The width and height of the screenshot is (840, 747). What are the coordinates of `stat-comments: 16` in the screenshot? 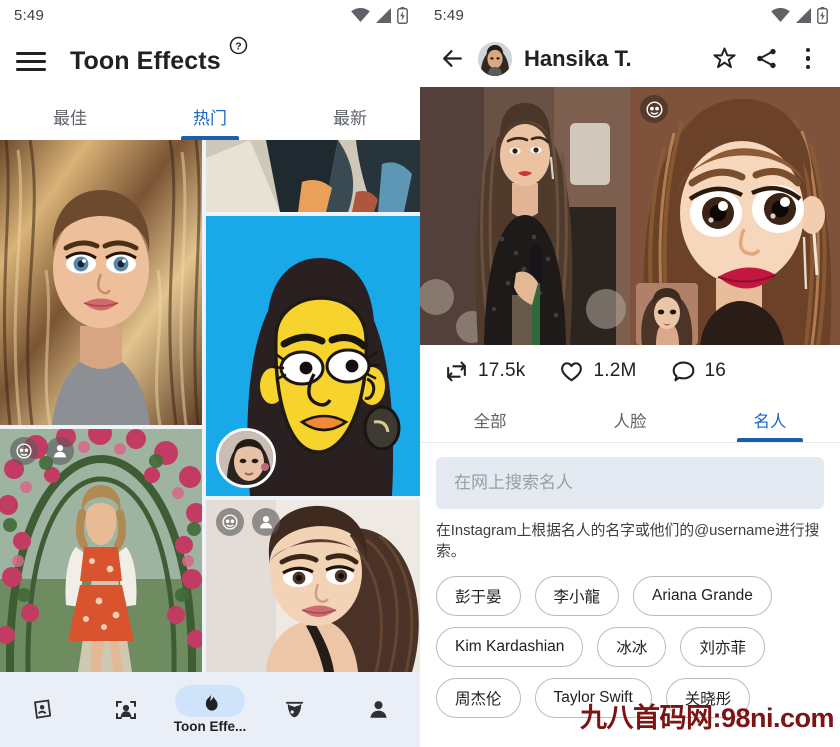 It's located at (699, 371).